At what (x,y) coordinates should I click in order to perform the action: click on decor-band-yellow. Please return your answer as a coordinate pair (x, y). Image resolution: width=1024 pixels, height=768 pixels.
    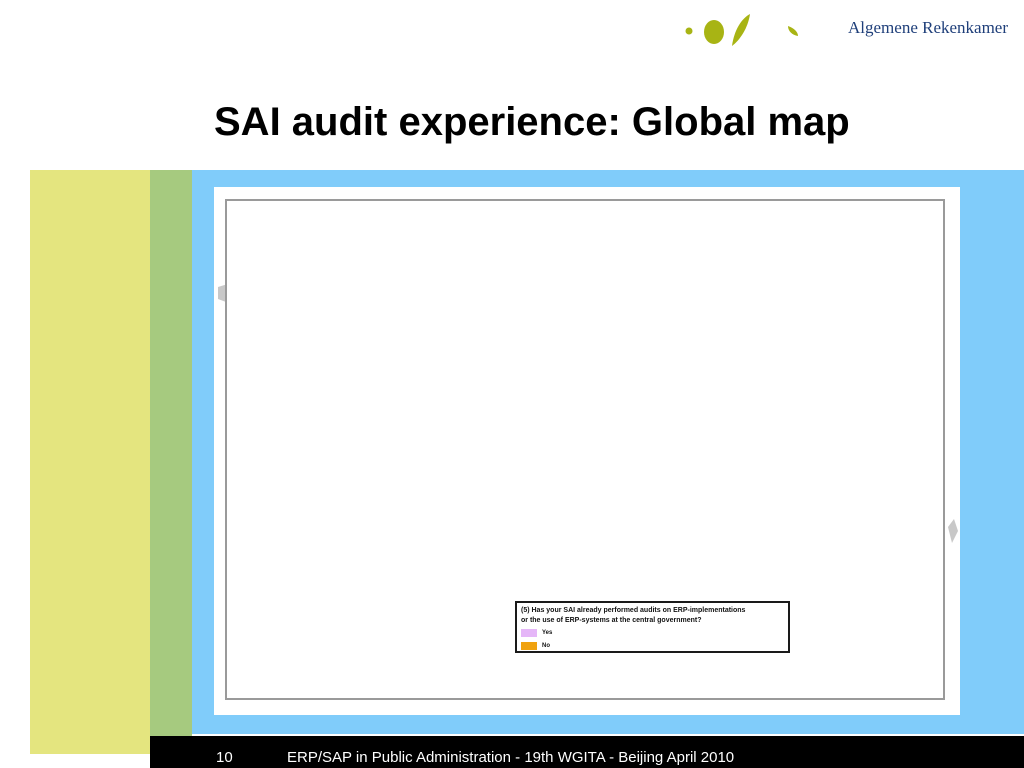
    Looking at the image, I should click on (90, 462).